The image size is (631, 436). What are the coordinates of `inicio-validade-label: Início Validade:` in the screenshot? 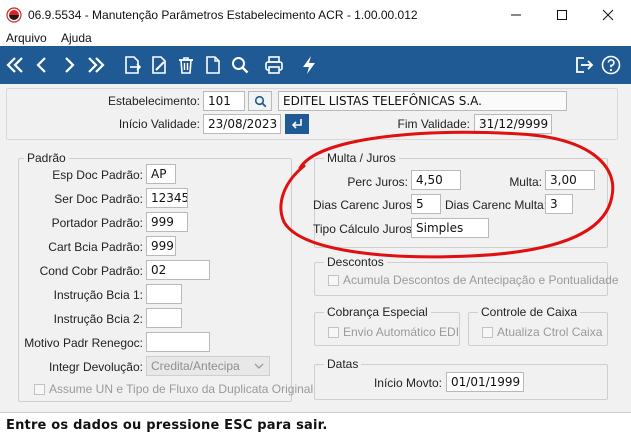 It's located at (159, 124).